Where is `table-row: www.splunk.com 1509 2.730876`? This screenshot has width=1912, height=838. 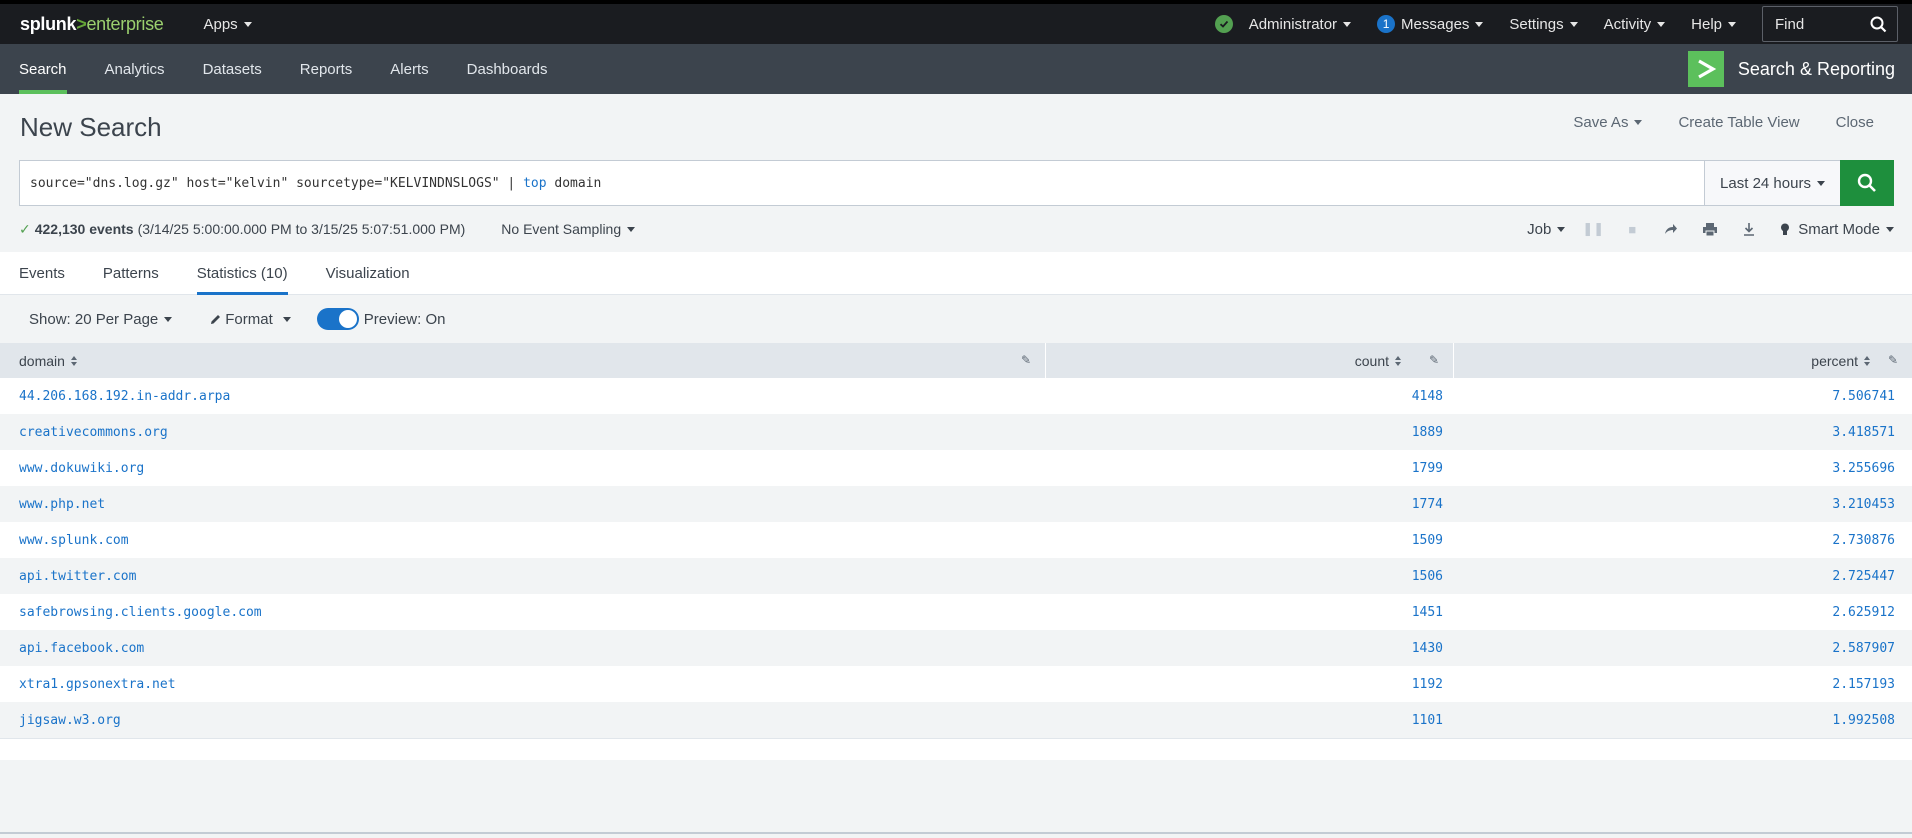
table-row: www.splunk.com 1509 2.730876 is located at coordinates (956, 540).